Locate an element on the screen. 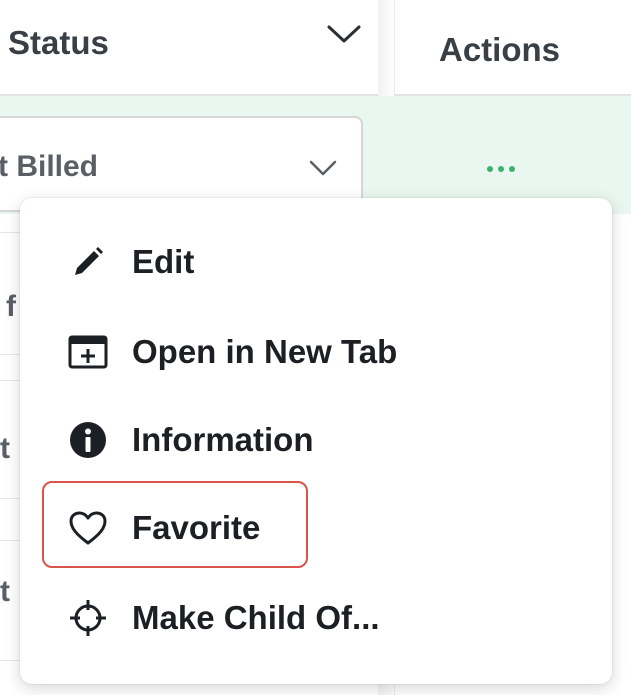 This screenshot has width=631, height=695. menu-item-open-in-new-tab: Open in New Tab is located at coordinates (232, 352).